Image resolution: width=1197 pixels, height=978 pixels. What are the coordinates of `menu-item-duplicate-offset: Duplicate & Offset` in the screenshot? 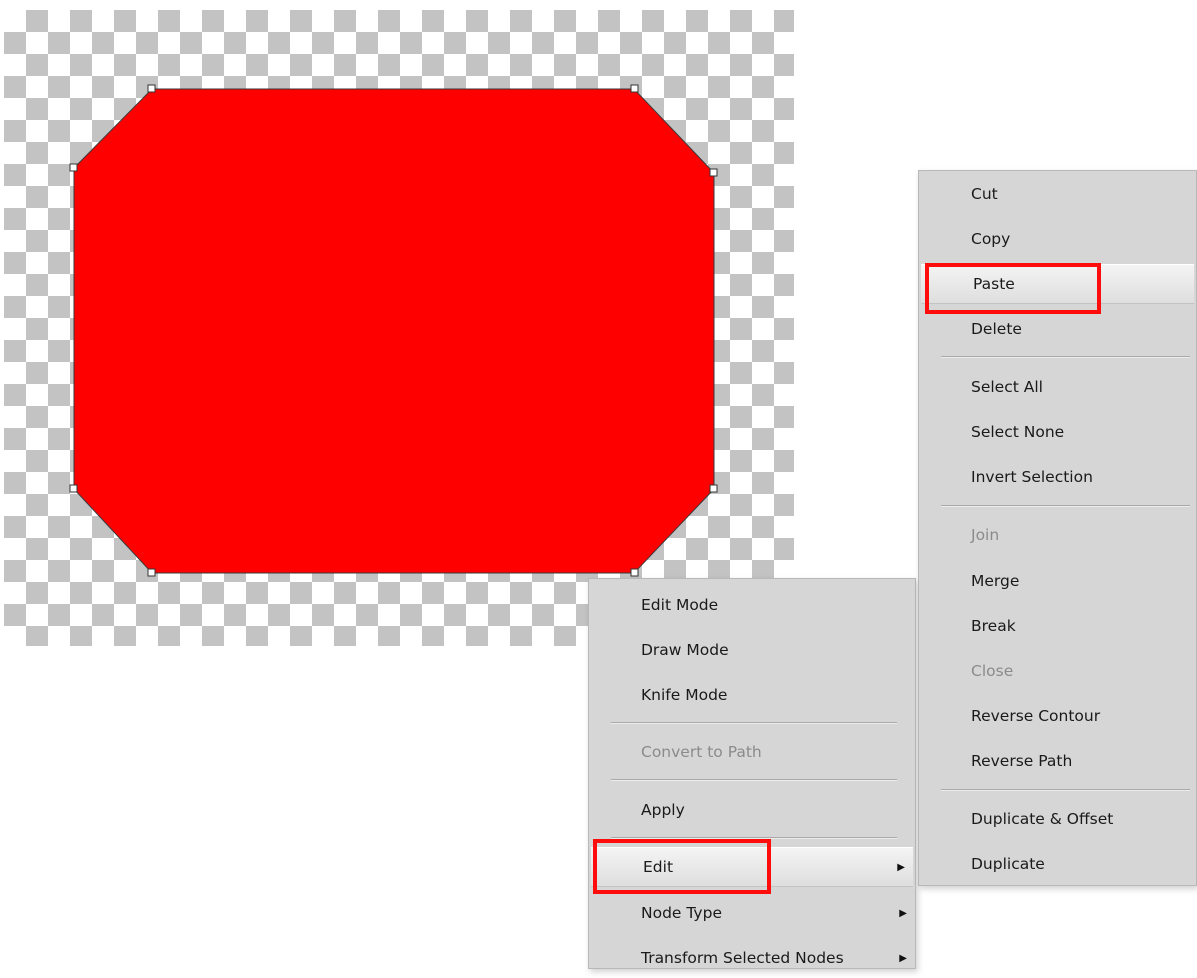 It's located at (1057, 819).